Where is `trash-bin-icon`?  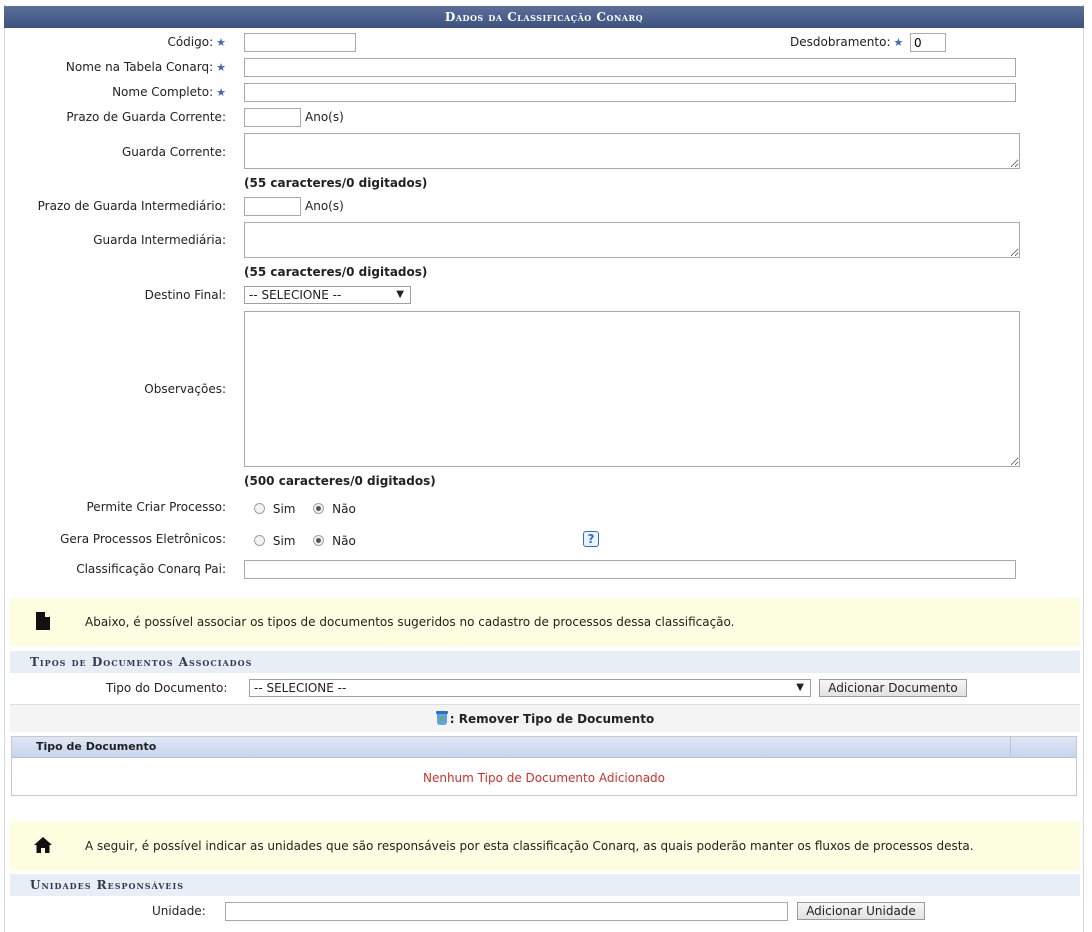 trash-bin-icon is located at coordinates (441, 718).